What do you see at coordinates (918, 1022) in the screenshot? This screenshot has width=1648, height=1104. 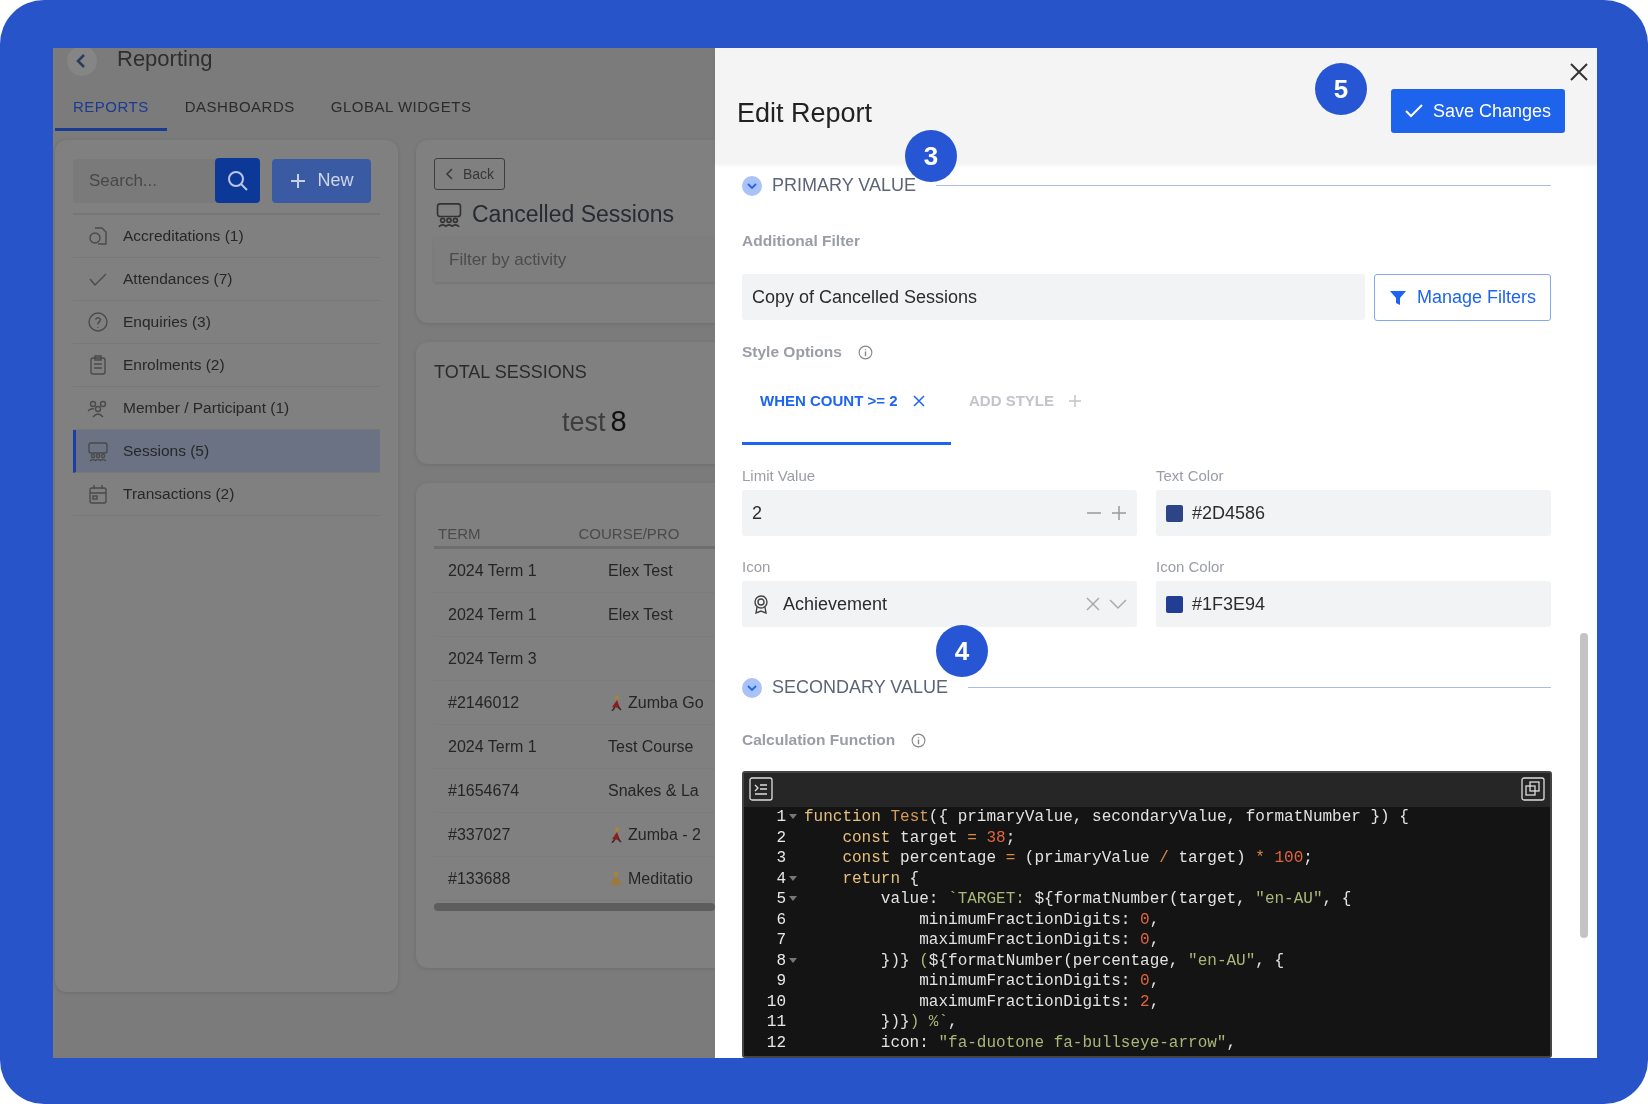 I see `code-line: })}) %`,` at bounding box center [918, 1022].